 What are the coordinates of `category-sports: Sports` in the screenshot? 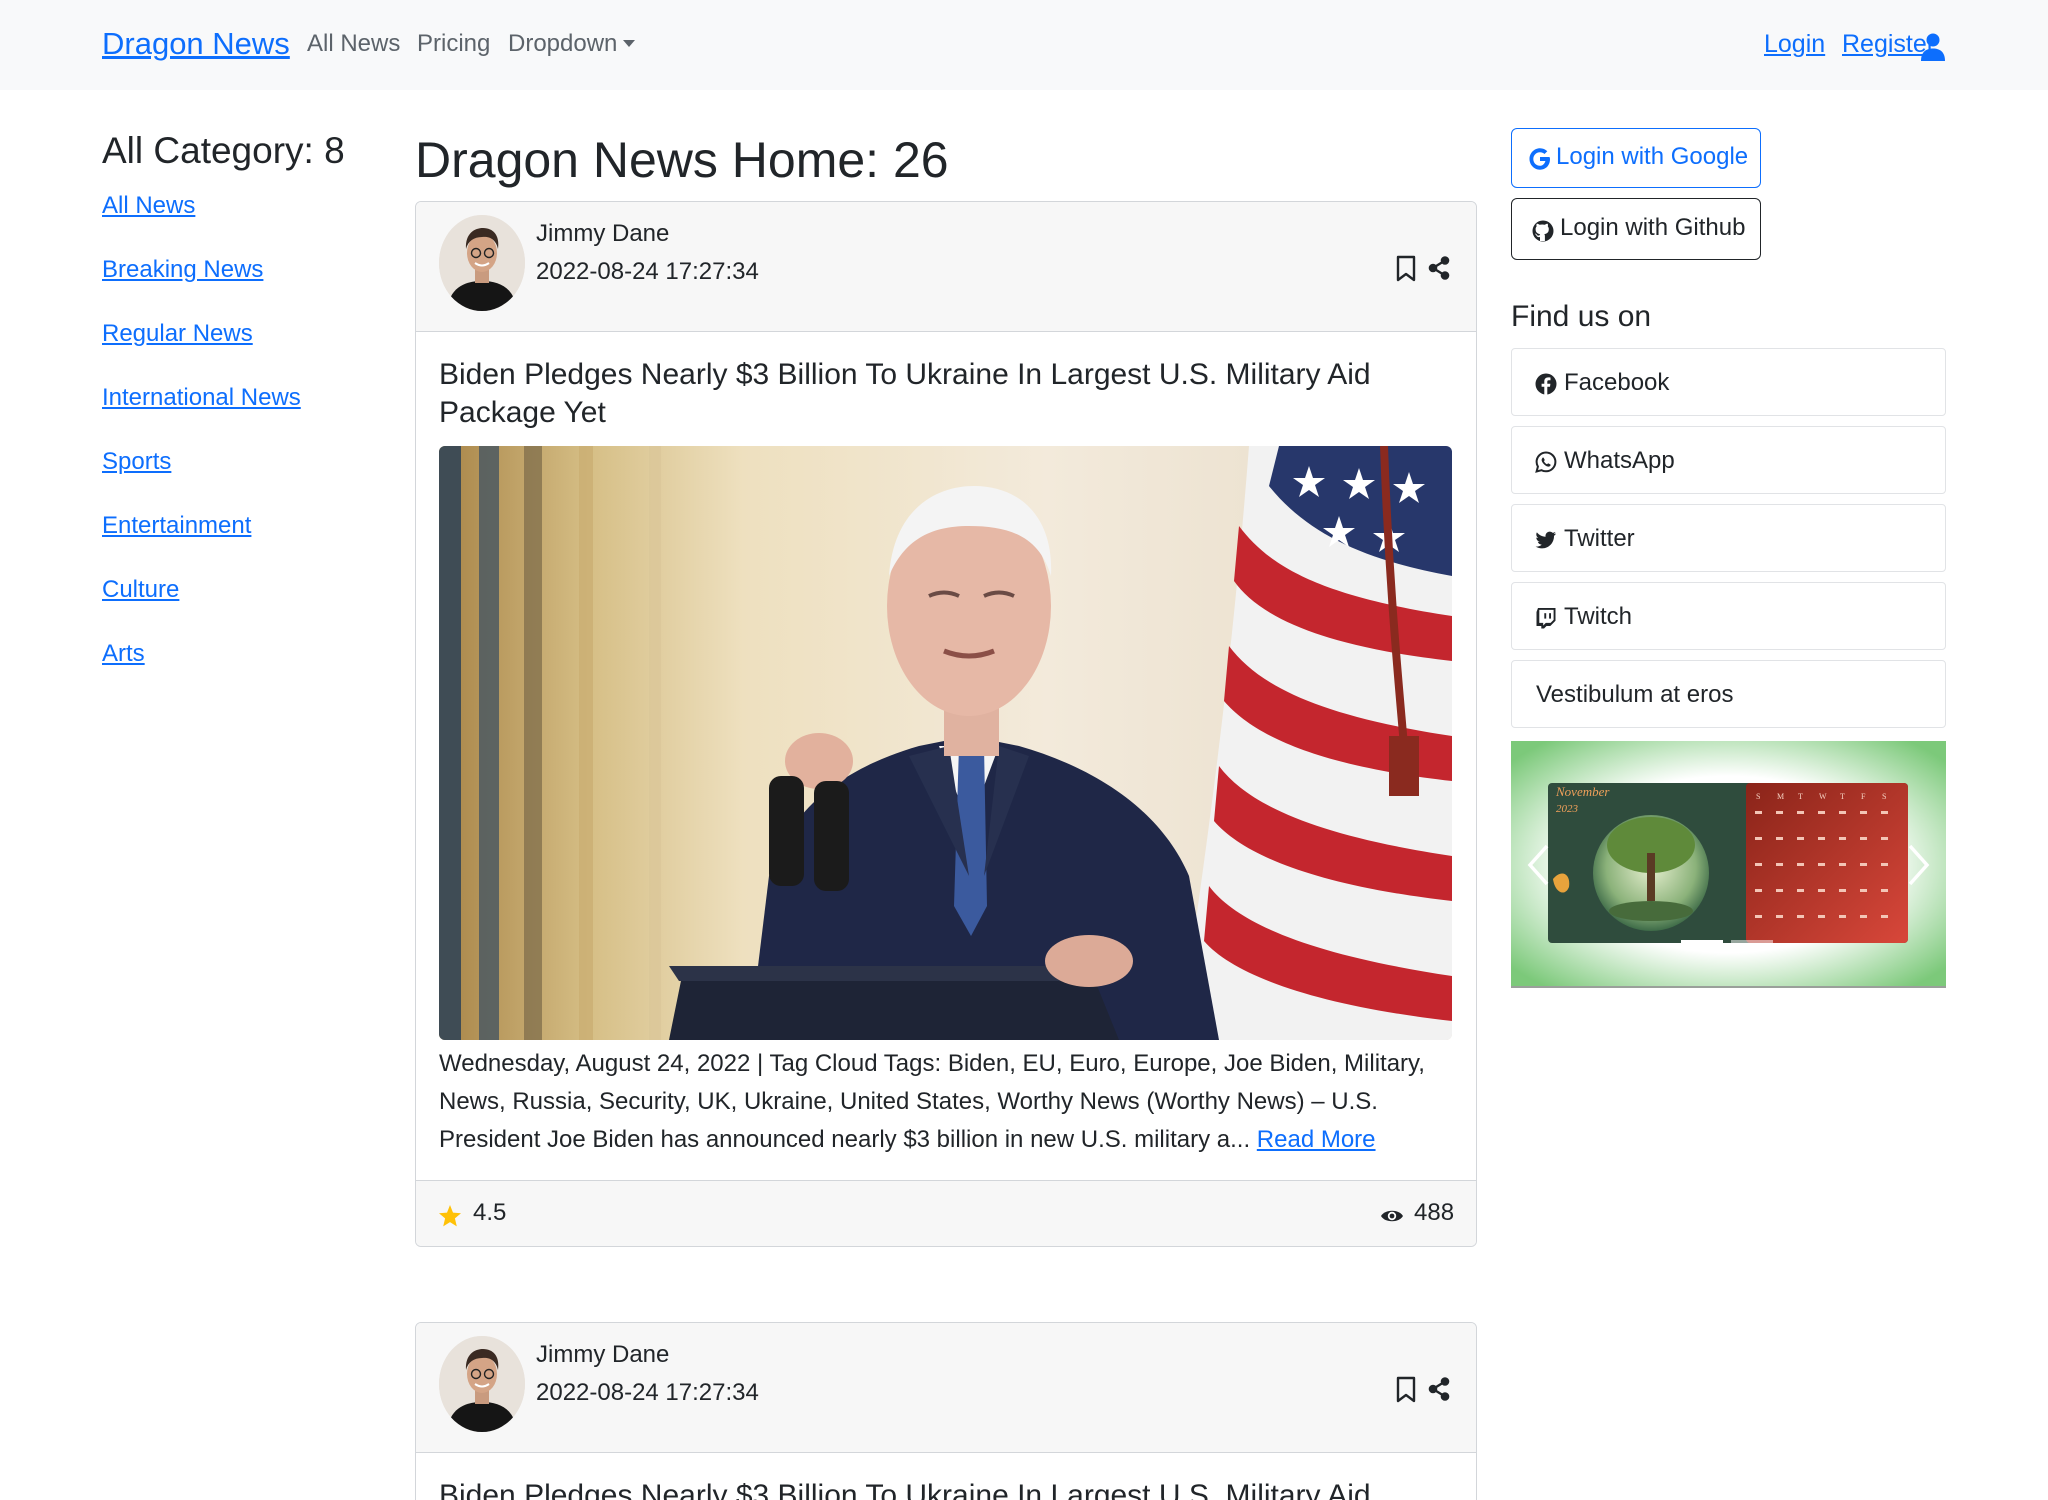 It's located at (201, 478).